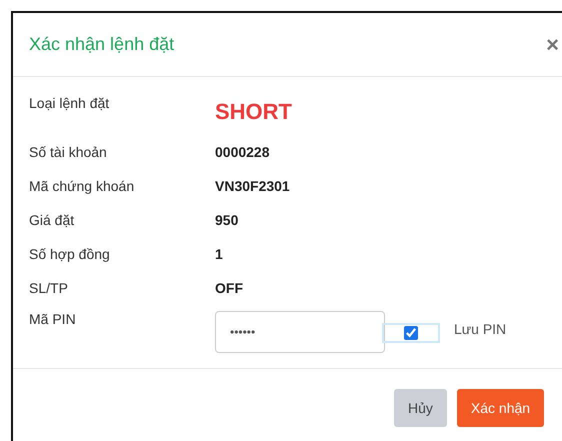  I want to click on field-value: 950, so click(227, 220).